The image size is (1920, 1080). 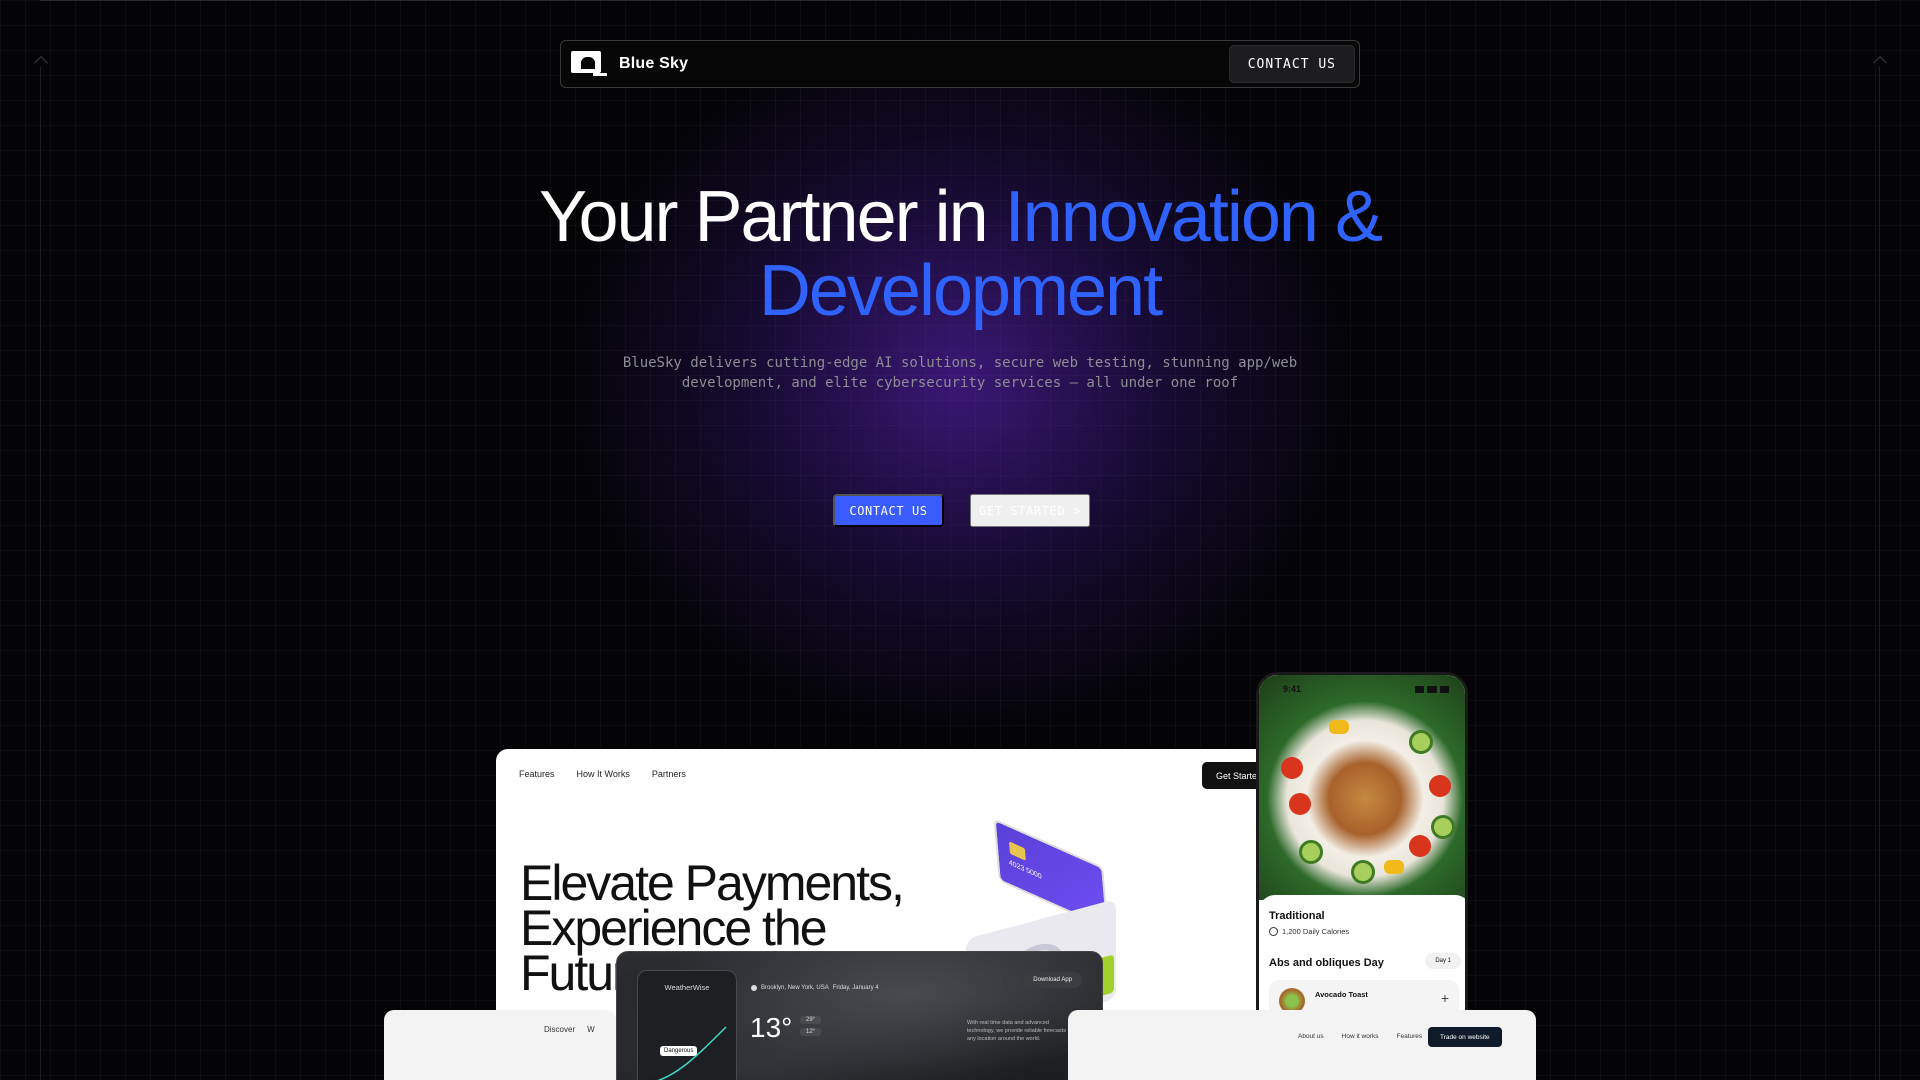 I want to click on meal-item-name: Avocado Toast, so click(x=1341, y=994).